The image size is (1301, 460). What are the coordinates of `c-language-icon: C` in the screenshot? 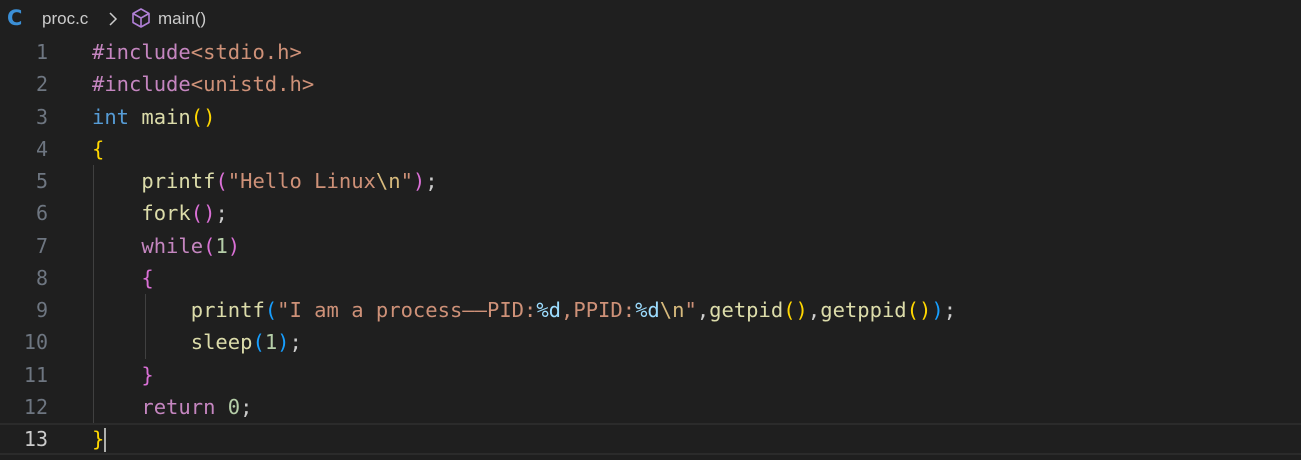 It's located at (15, 18).